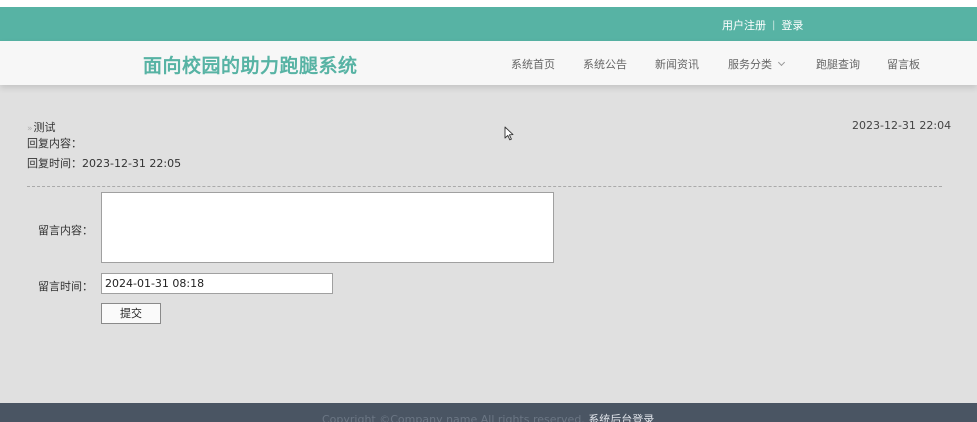  Describe the element at coordinates (677, 64) in the screenshot. I see `nav-item-news: 新闻资讯` at that location.